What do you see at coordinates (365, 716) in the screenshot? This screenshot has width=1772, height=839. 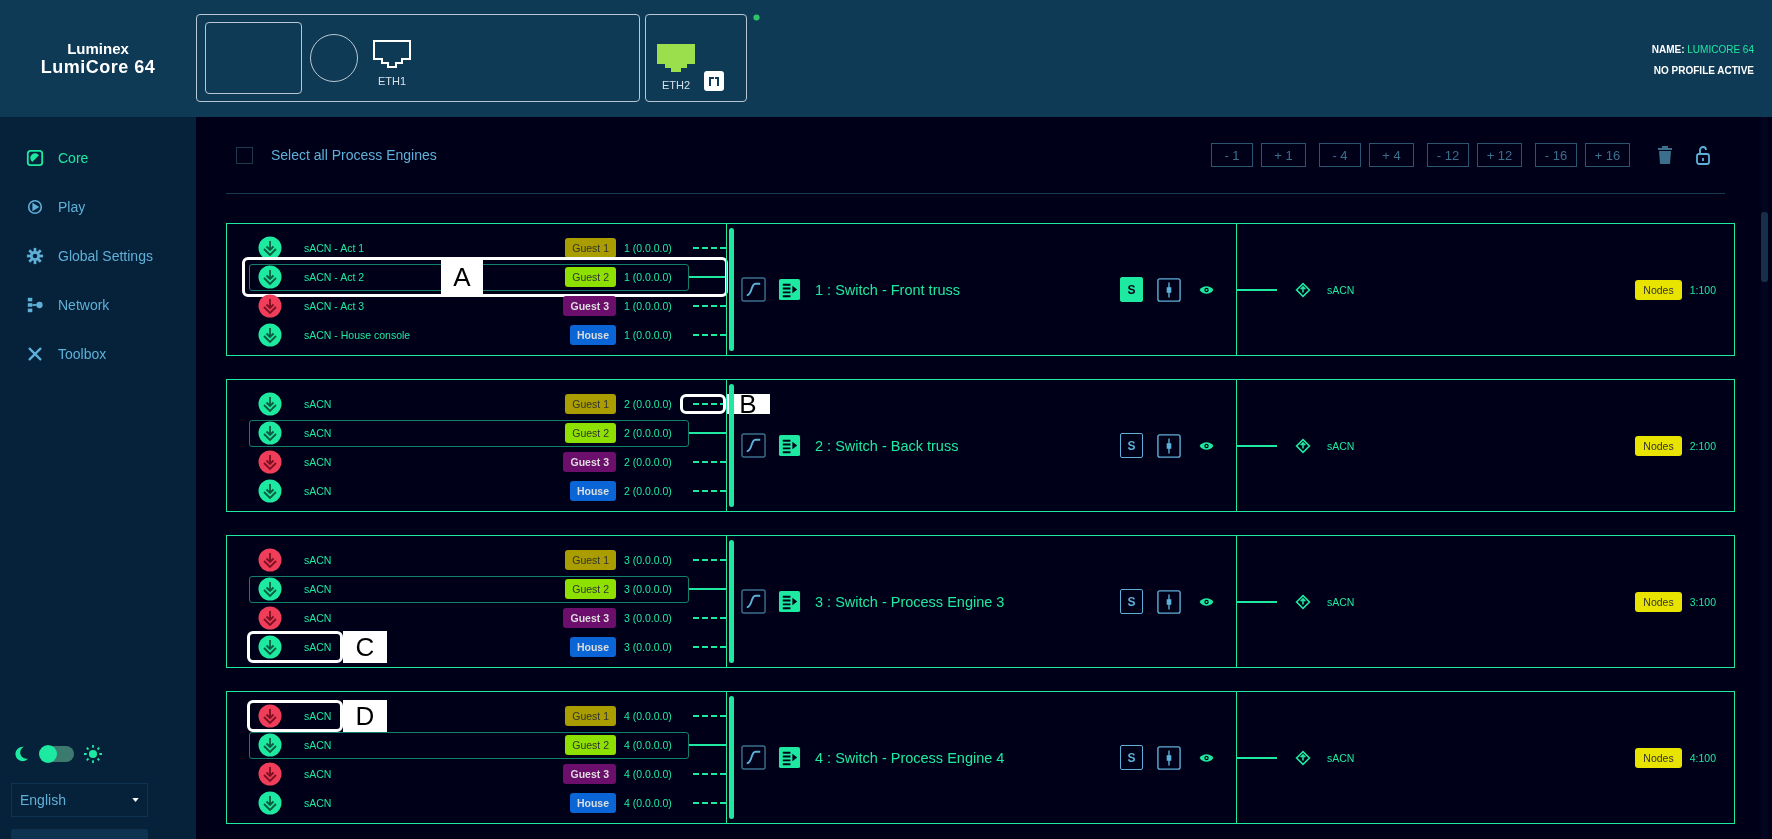 I see `callout-label: D` at bounding box center [365, 716].